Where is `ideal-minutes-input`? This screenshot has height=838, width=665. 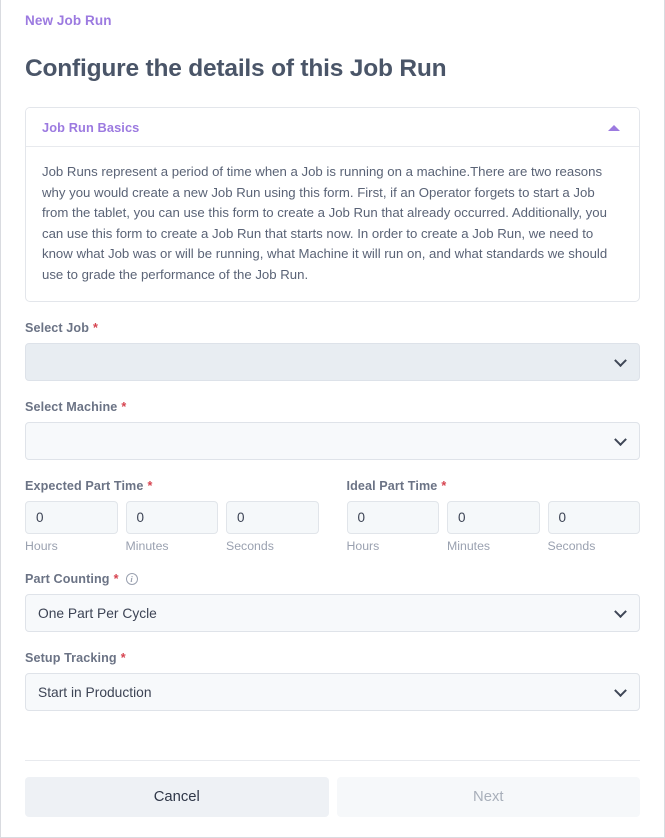
ideal-minutes-input is located at coordinates (493, 517).